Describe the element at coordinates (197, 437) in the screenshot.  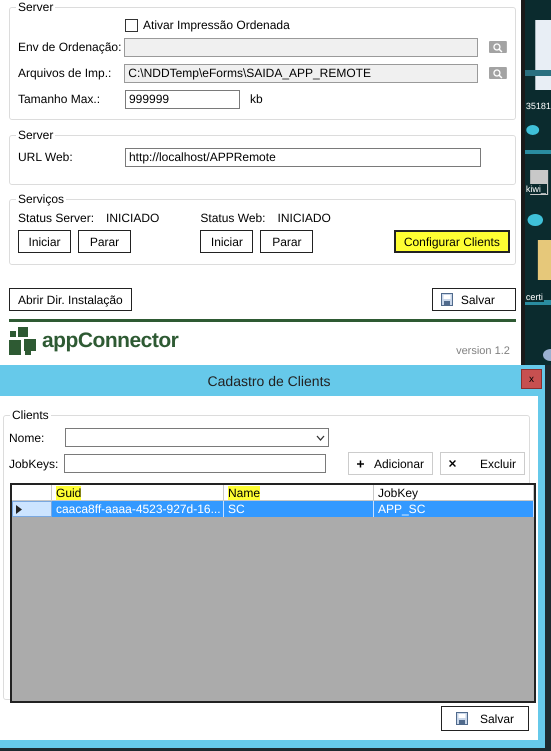
I see `name-dropdown` at that location.